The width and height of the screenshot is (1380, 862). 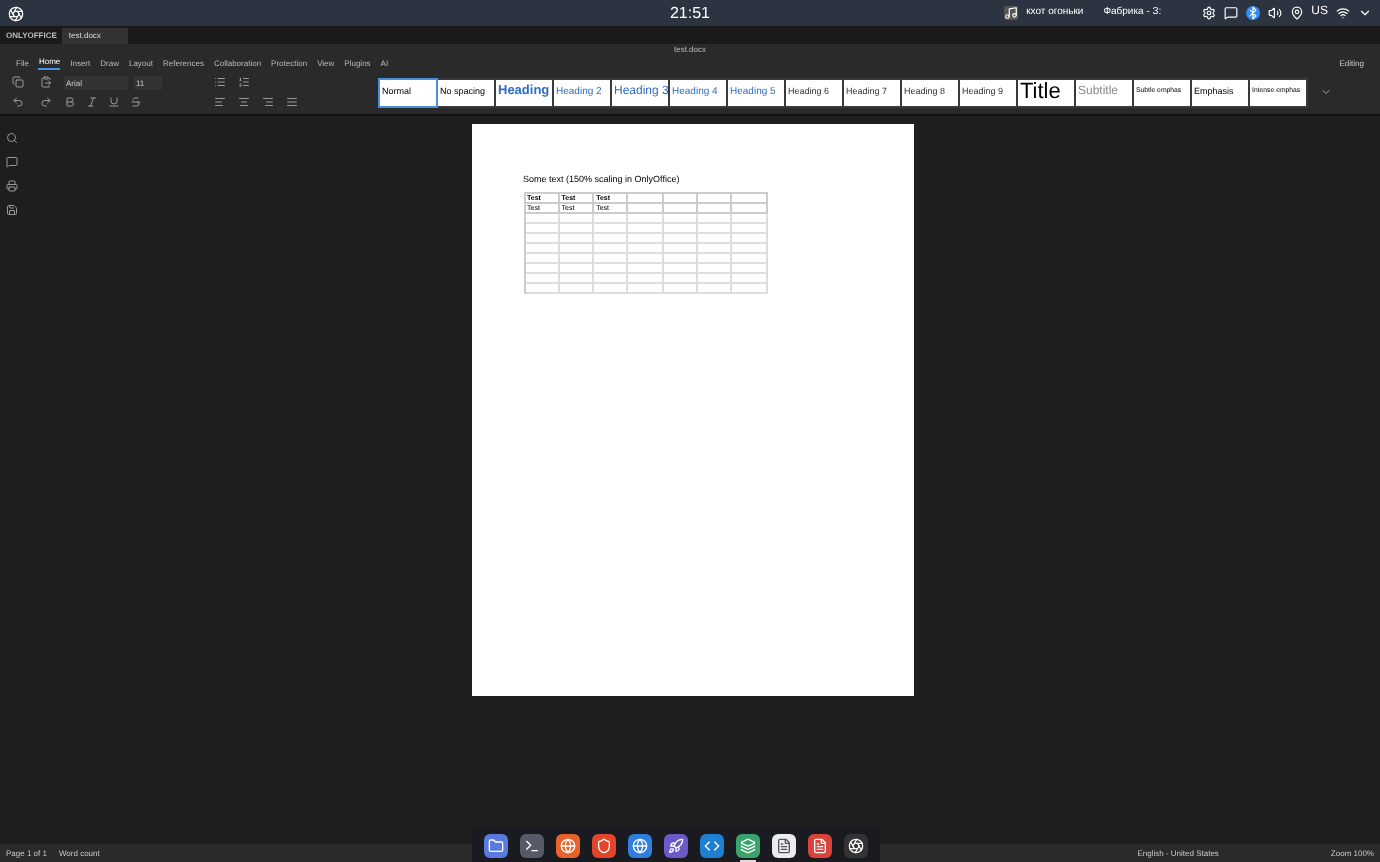 What do you see at coordinates (46, 102) in the screenshot?
I see `redo-icon` at bounding box center [46, 102].